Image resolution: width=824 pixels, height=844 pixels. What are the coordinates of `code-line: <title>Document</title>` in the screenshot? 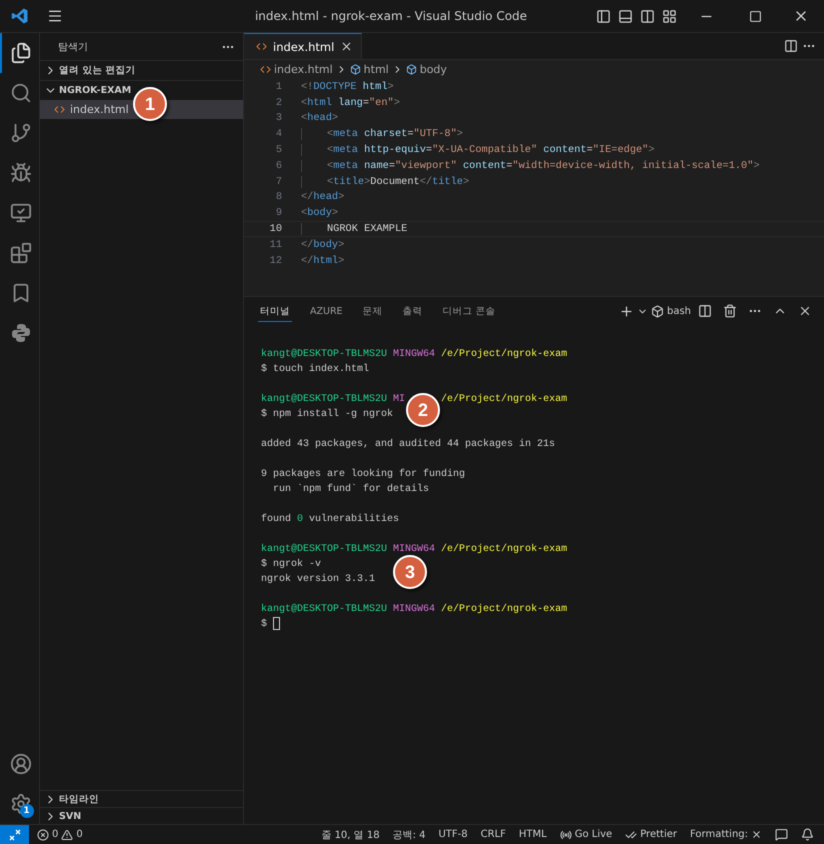 It's located at (385, 182).